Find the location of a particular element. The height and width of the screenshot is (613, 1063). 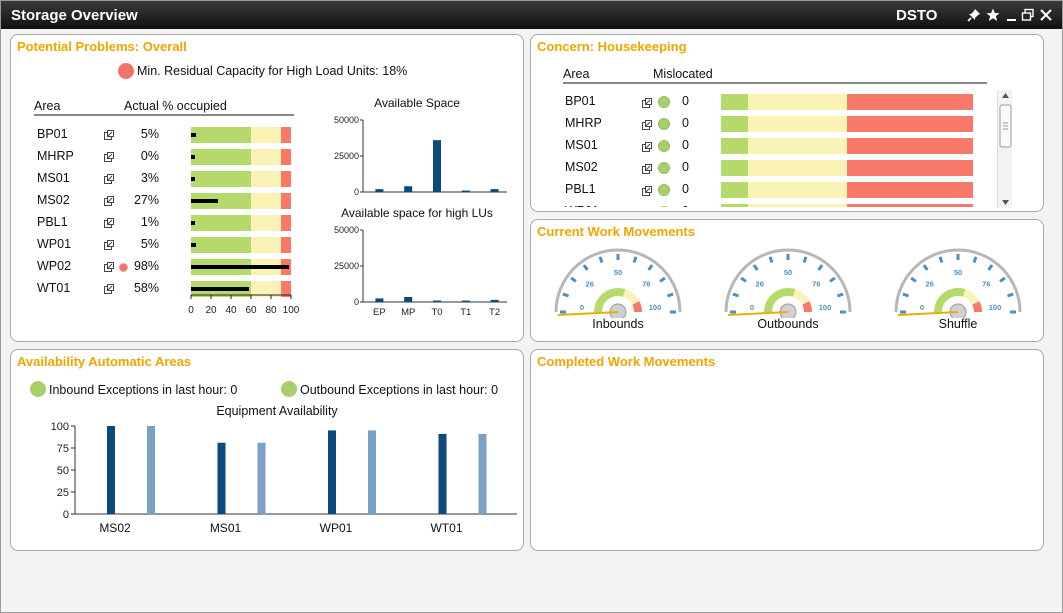

occupied-value: 27% is located at coordinates (146, 200).